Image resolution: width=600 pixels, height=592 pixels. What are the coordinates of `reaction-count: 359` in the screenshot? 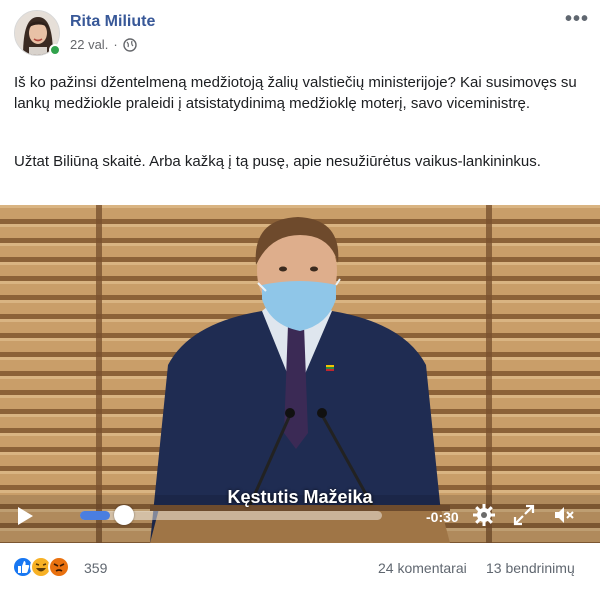 It's located at (95, 568).